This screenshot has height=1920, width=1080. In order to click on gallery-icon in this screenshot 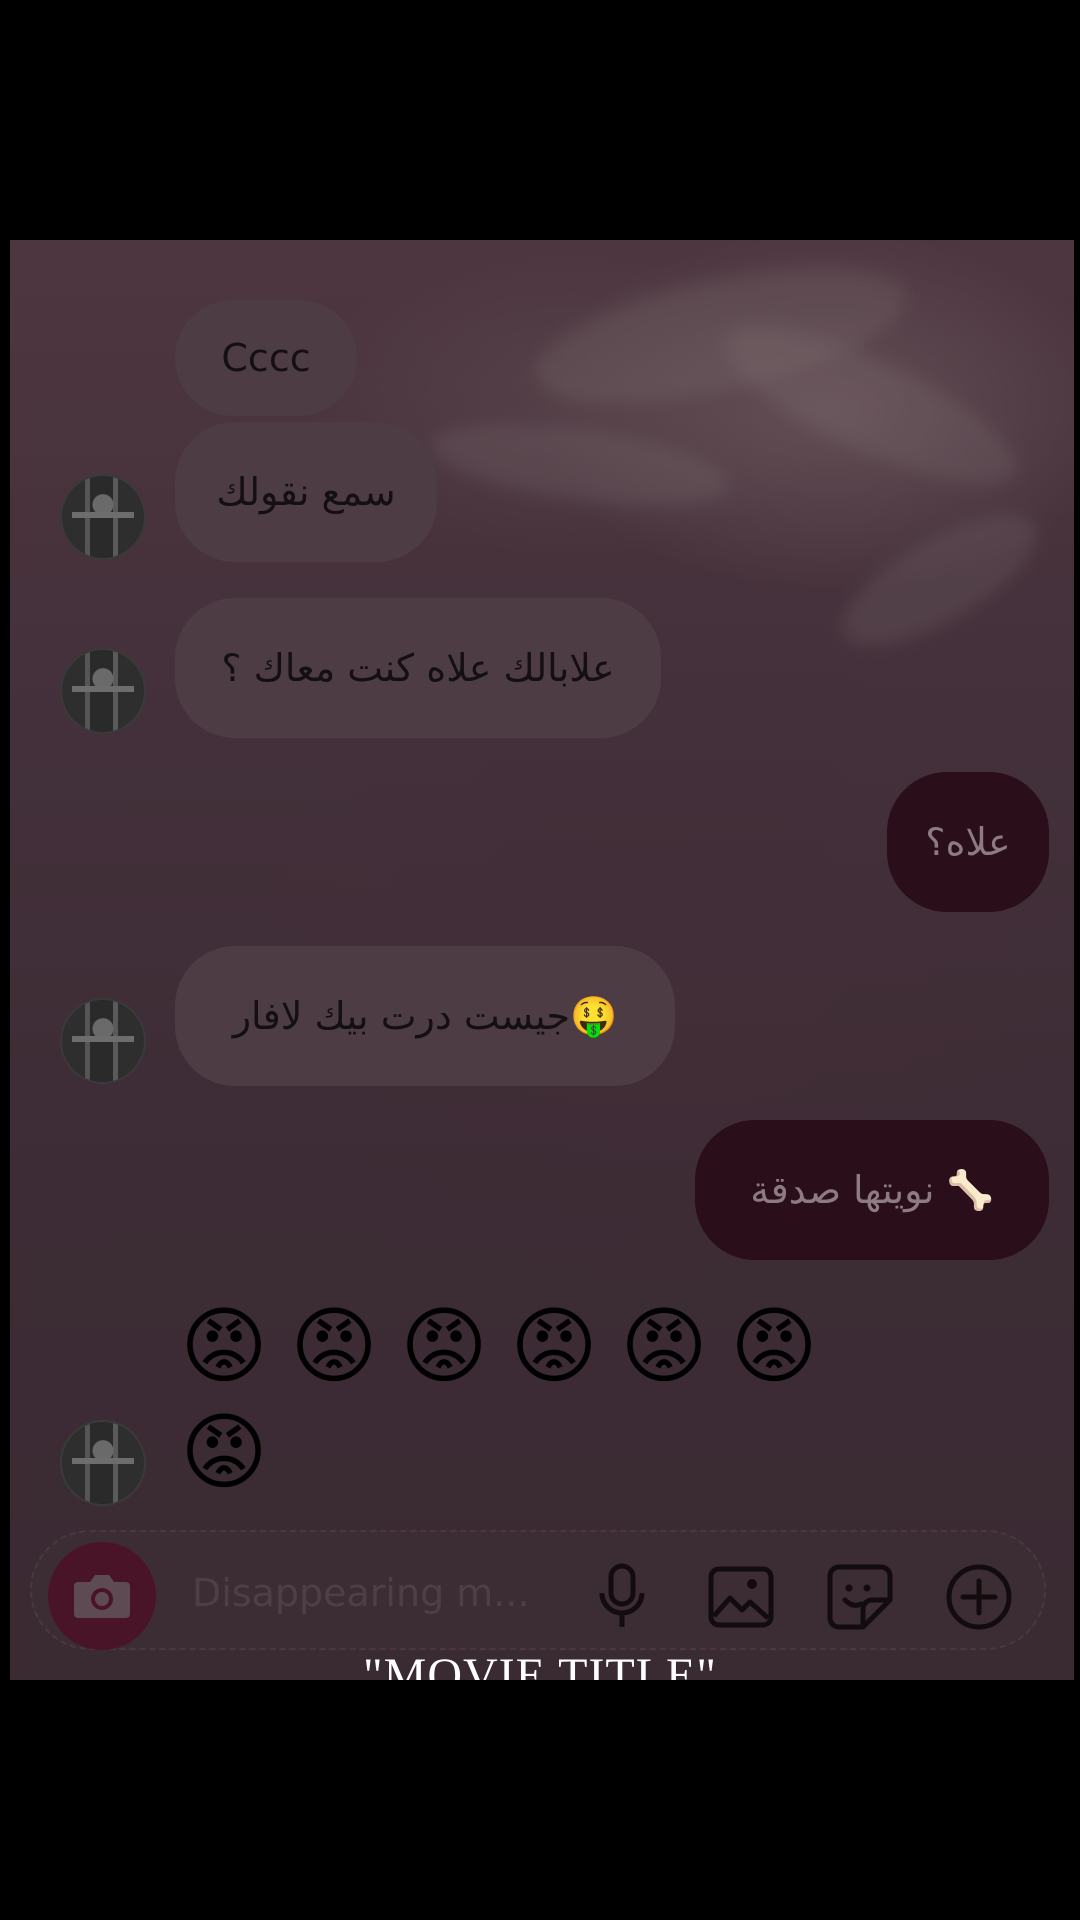, I will do `click(741, 1597)`.